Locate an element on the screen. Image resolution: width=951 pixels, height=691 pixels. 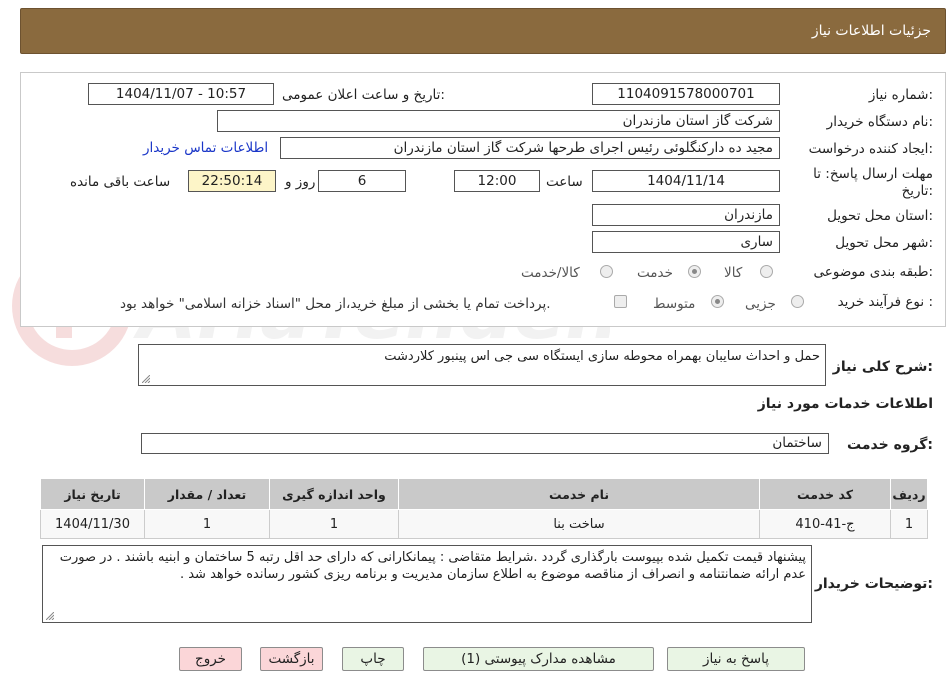
cell-service-code: ج-41-410 is located at coordinates (825, 524).